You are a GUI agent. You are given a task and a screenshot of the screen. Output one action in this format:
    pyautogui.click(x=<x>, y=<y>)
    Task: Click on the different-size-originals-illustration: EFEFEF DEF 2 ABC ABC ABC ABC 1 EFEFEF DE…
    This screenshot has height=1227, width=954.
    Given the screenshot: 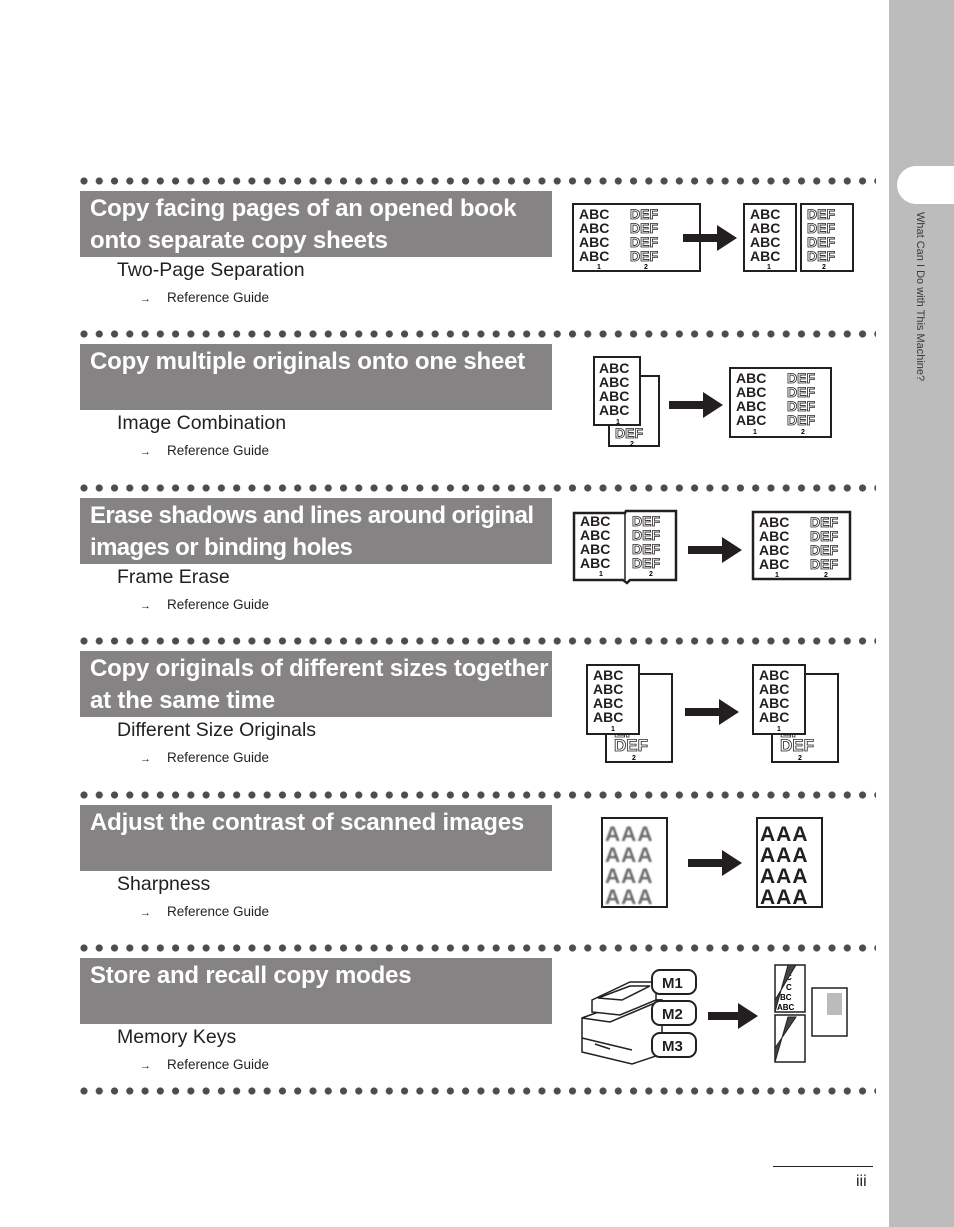 What is the action you would take?
    pyautogui.click(x=712, y=713)
    